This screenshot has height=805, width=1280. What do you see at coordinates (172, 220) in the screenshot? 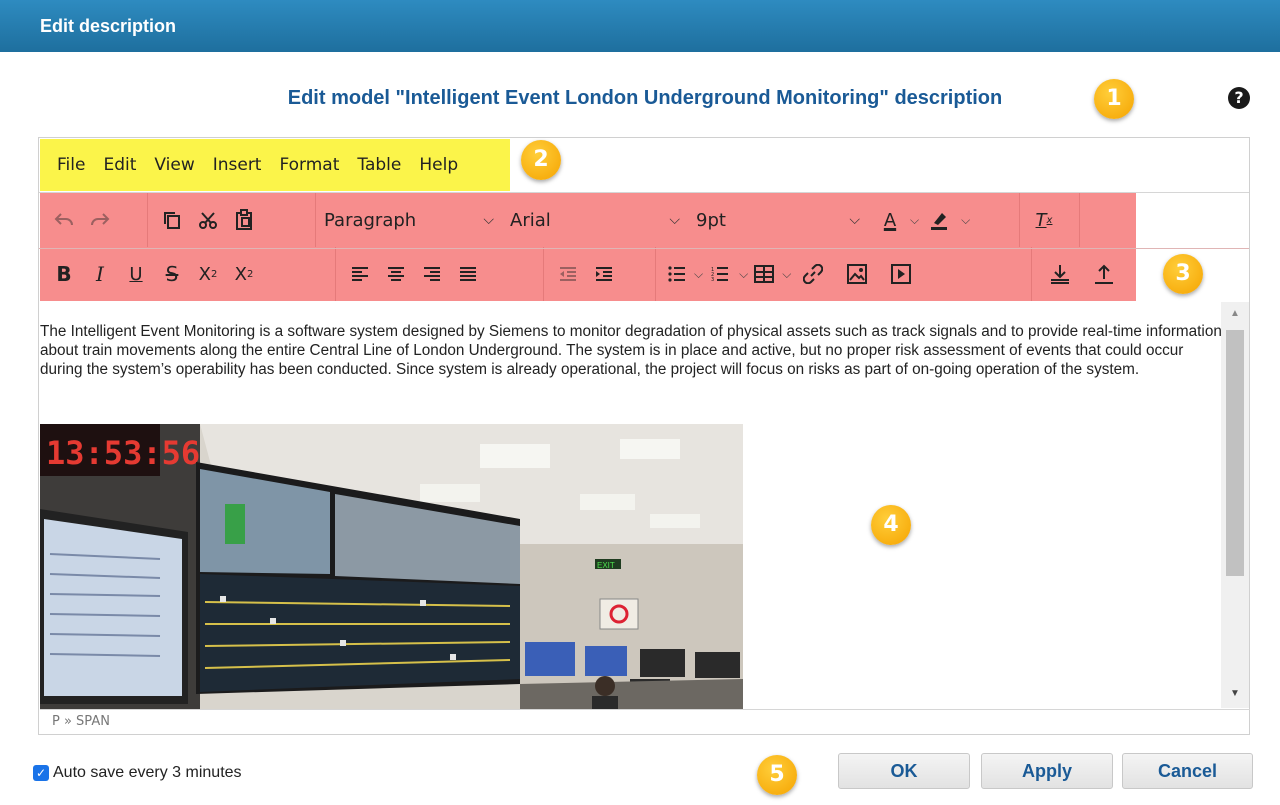
I see `copy-icon` at bounding box center [172, 220].